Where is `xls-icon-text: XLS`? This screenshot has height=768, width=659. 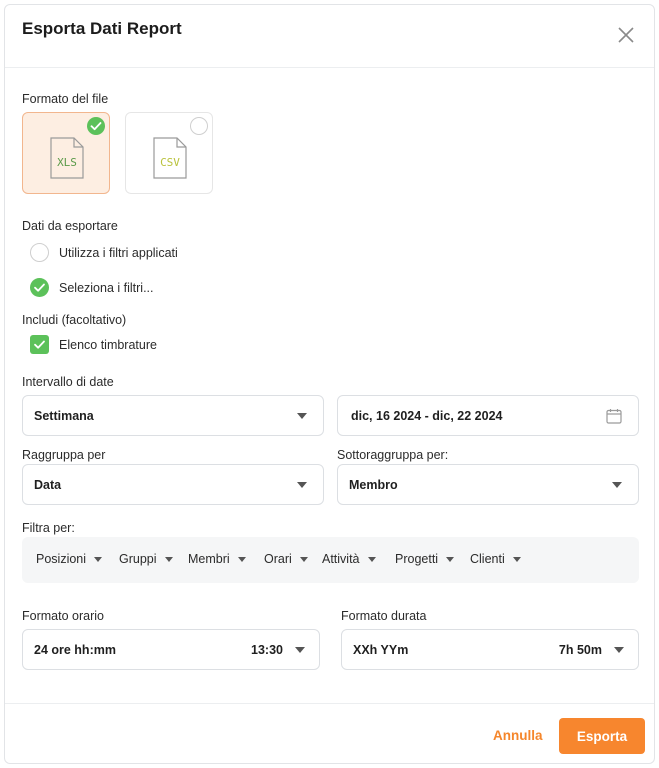 xls-icon-text: XLS is located at coordinates (67, 162).